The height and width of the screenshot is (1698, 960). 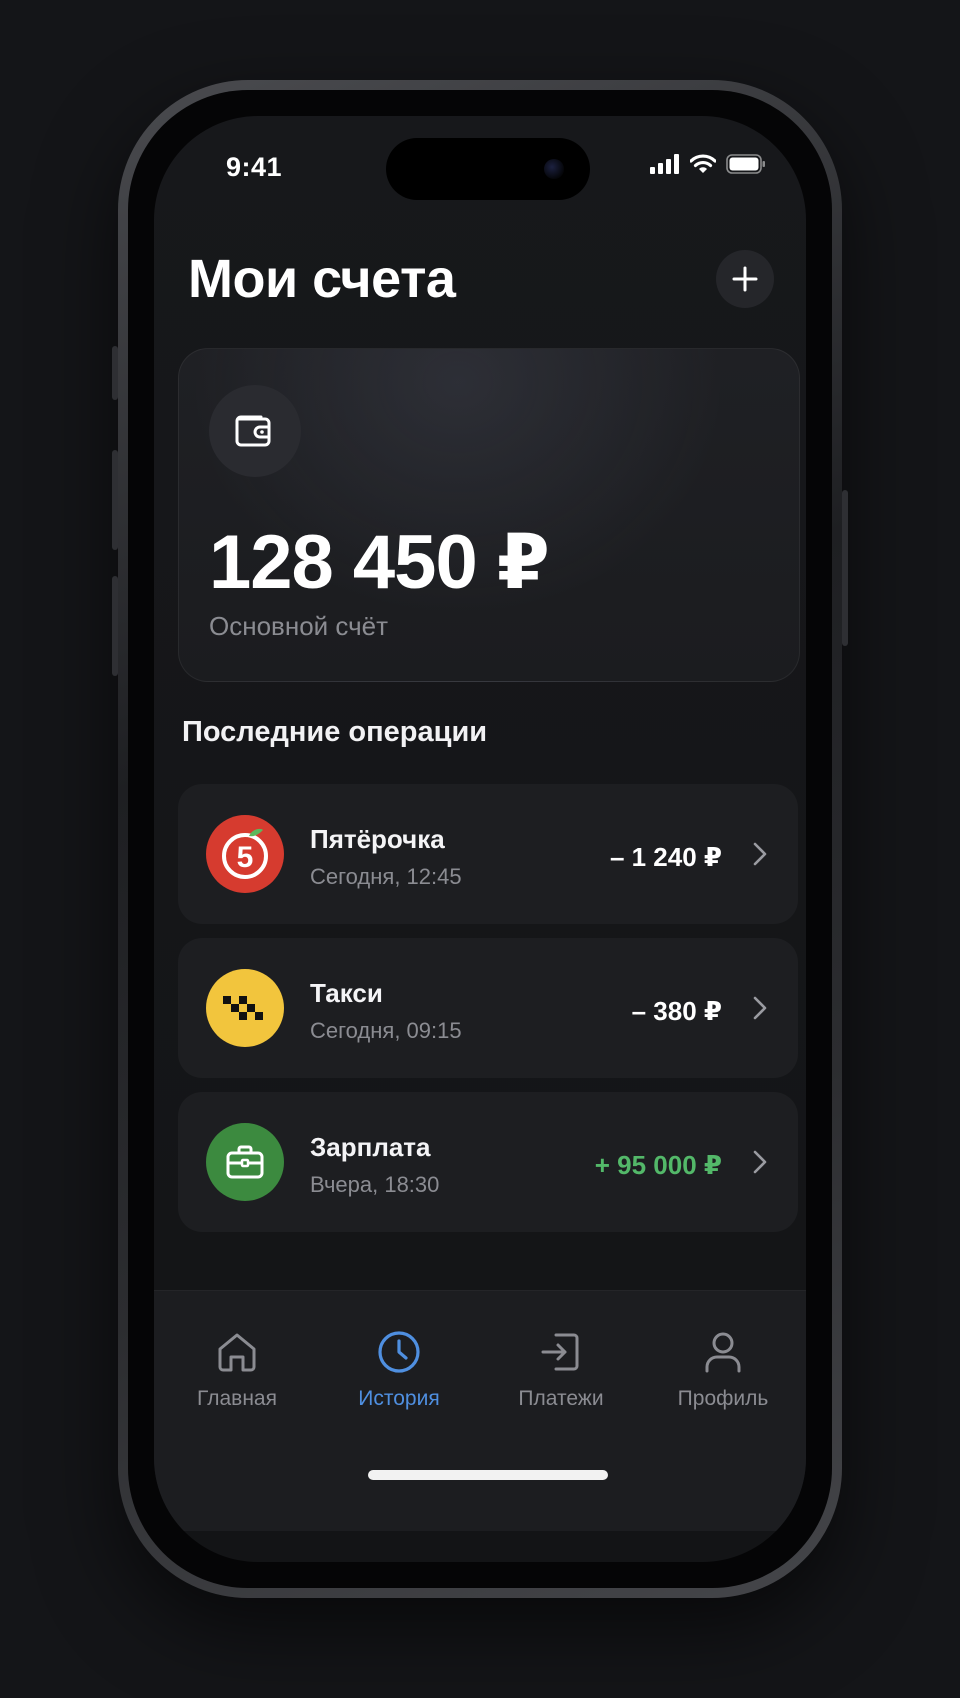 I want to click on tab-label: История, so click(x=399, y=1398).